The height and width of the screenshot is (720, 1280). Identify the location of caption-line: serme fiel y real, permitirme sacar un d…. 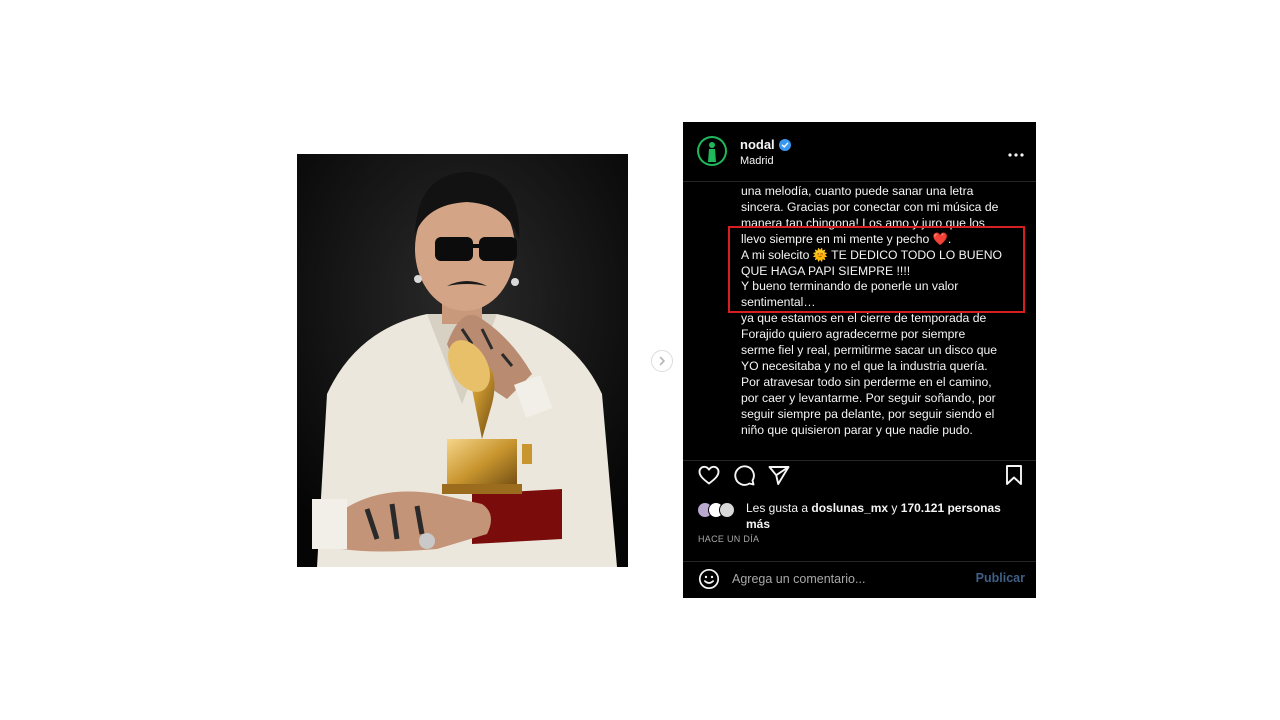
(869, 350).